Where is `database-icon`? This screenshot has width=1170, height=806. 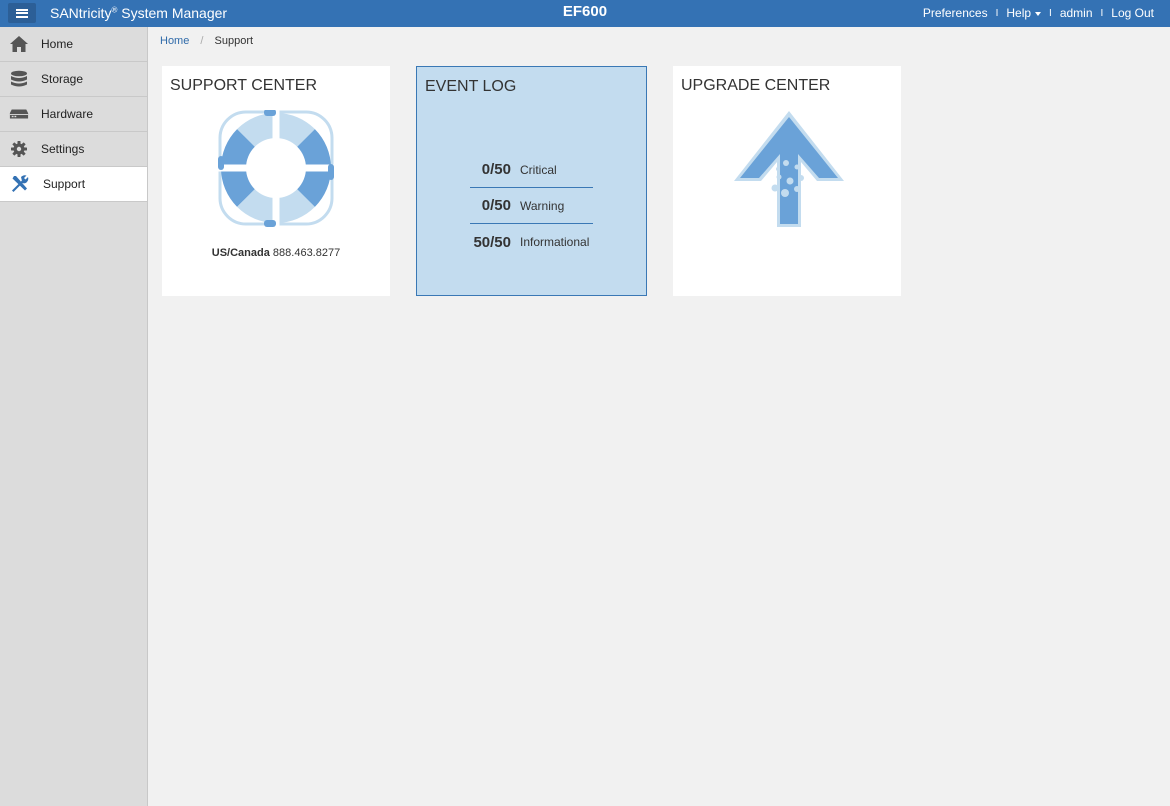 database-icon is located at coordinates (19, 79).